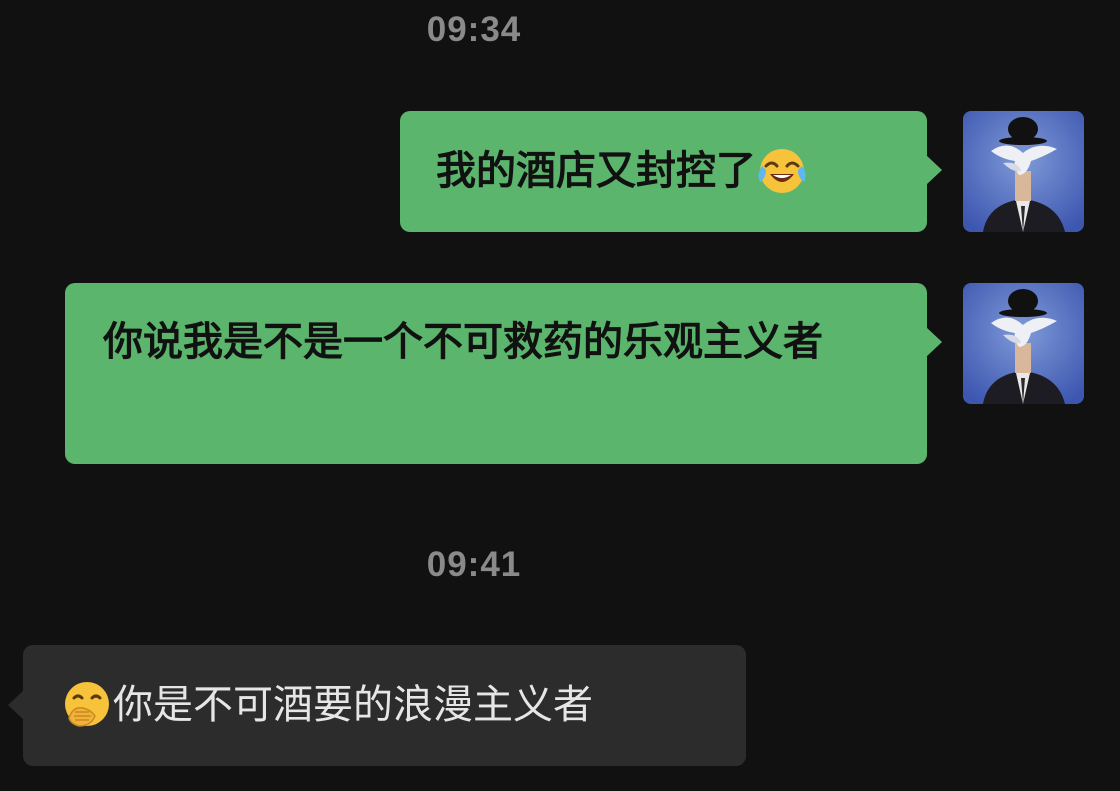 The width and height of the screenshot is (1120, 791). I want to click on message-text: 你说我是不是一个不可救药的乐观主义者, so click(463, 342).